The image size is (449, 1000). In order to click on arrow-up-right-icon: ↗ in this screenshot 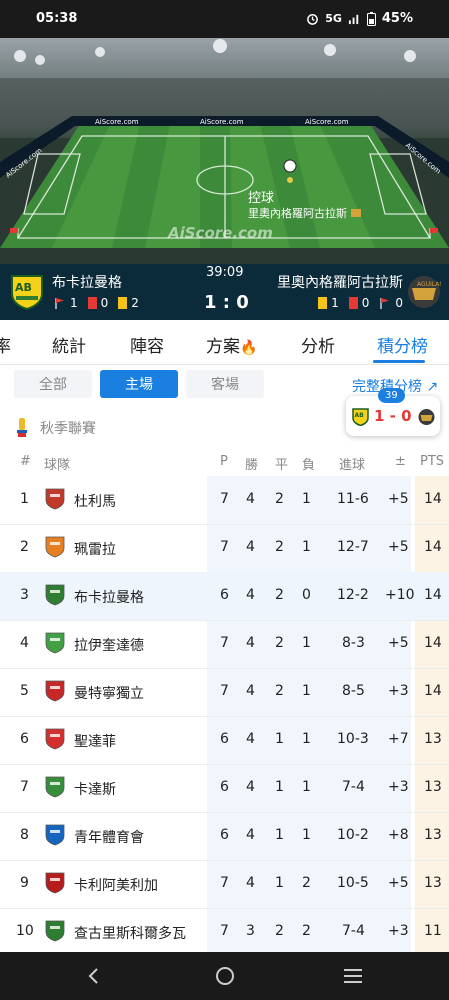, I will do `click(432, 387)`.